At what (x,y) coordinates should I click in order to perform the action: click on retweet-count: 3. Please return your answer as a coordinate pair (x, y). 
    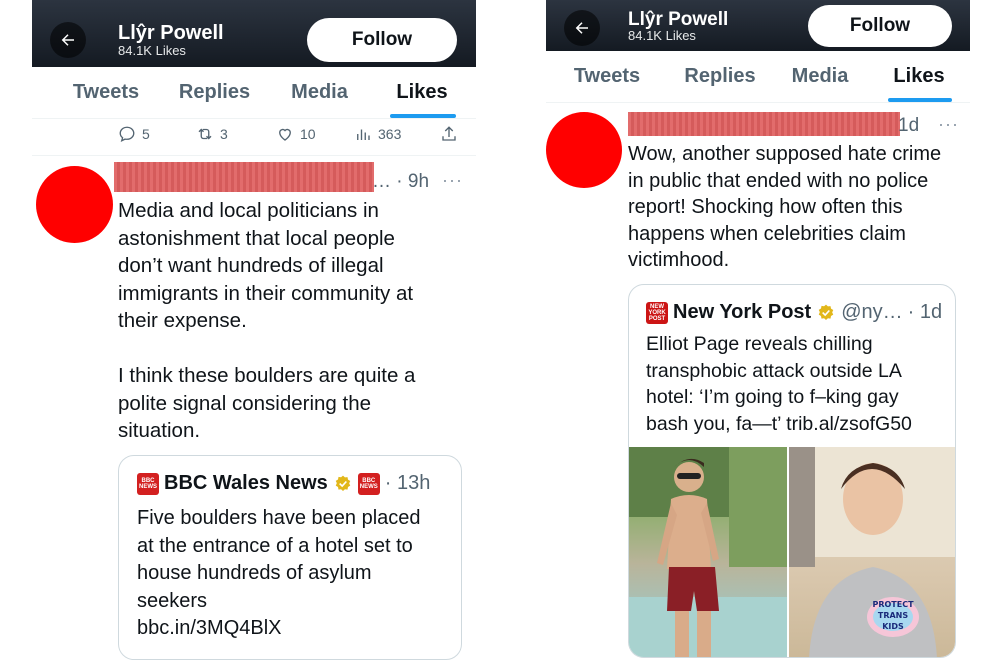
    Looking at the image, I should click on (224, 134).